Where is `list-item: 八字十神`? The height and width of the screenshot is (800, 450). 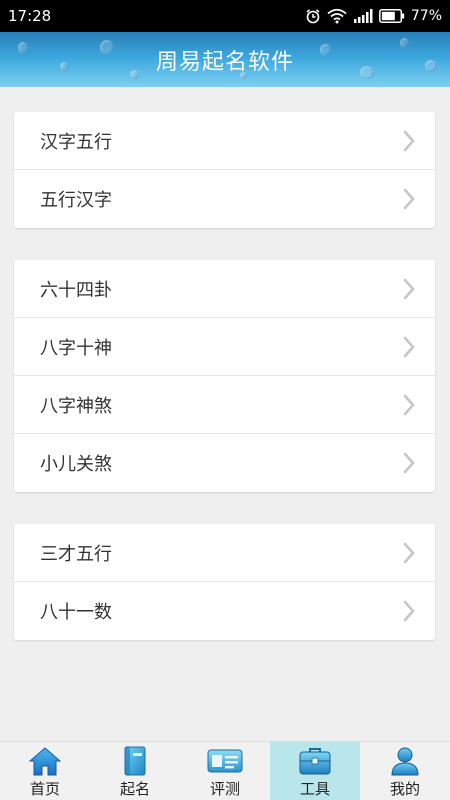
list-item: 八字十神 is located at coordinates (224, 347).